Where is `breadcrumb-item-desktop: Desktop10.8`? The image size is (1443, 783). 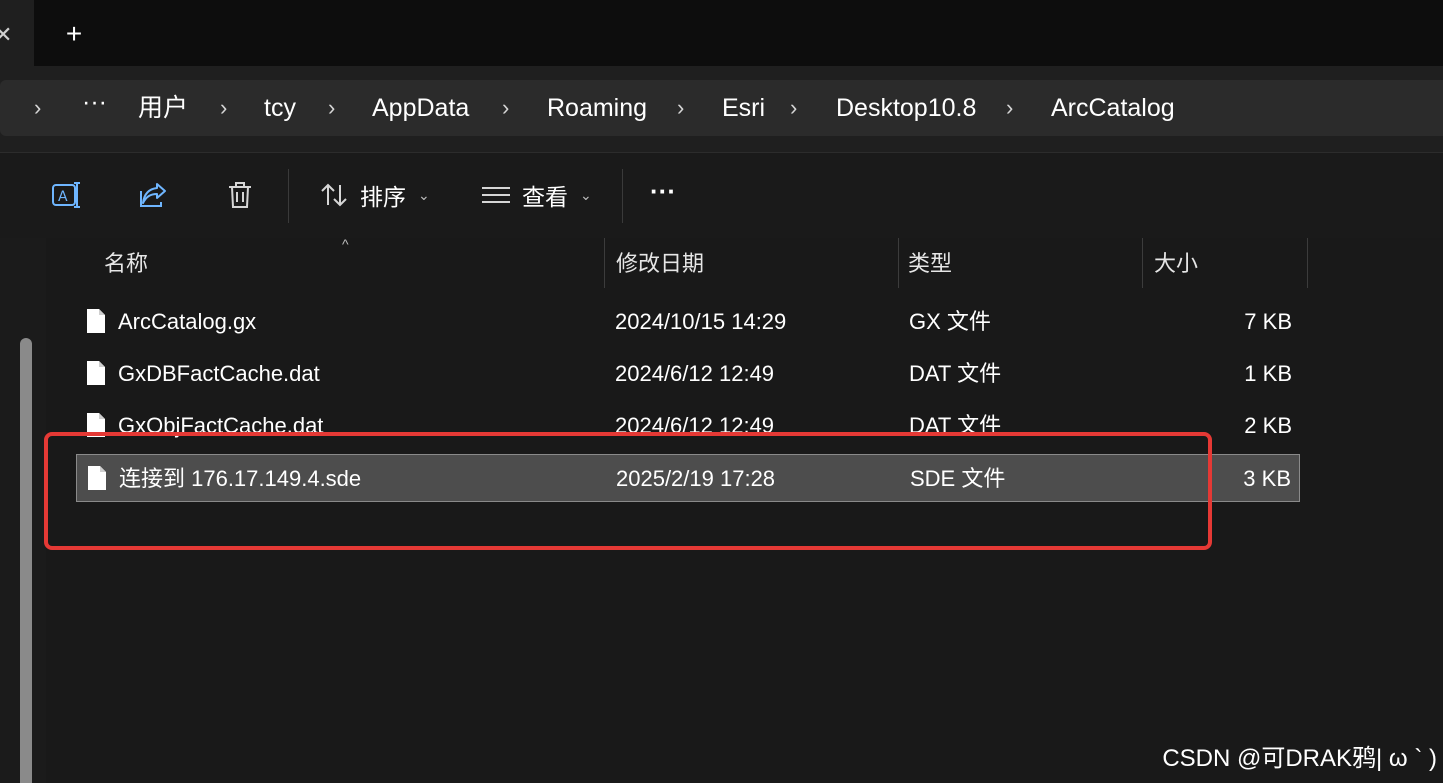 breadcrumb-item-desktop: Desktop10.8 is located at coordinates (906, 108).